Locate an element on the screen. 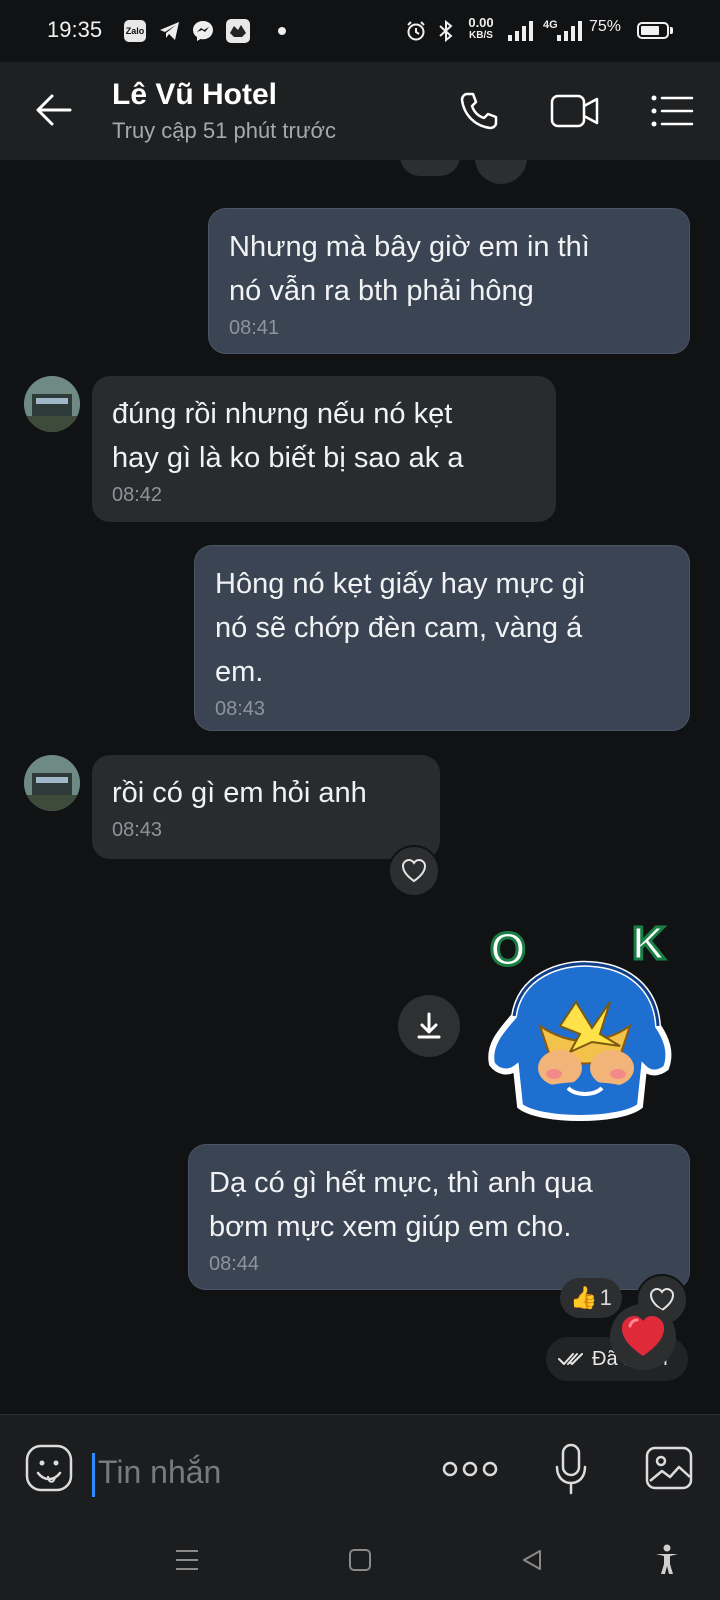 This screenshot has width=720, height=1600. sticker-face-icon is located at coordinates (49, 1468).